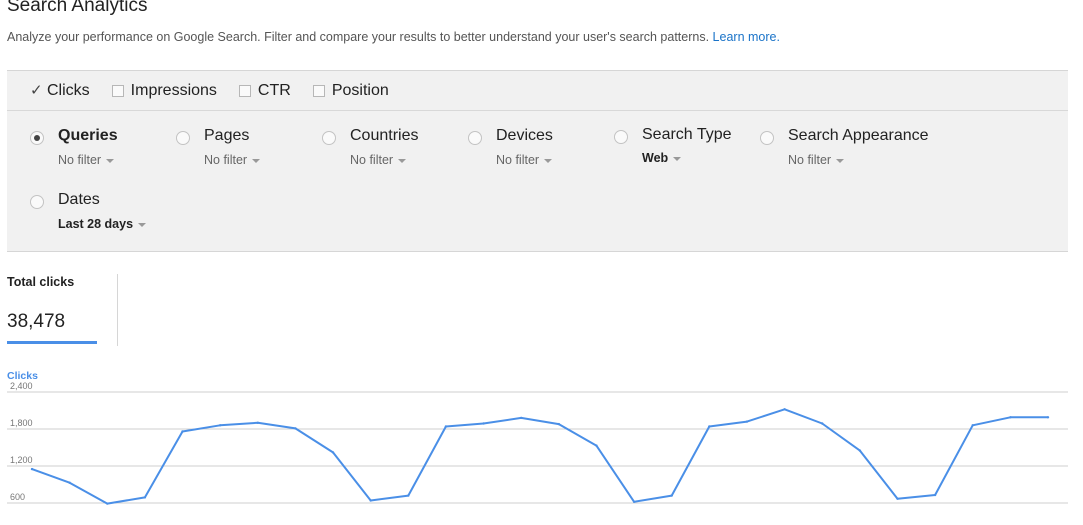 This screenshot has height=525, width=1083. I want to click on dimension-dates-label: Dates, so click(79, 199).